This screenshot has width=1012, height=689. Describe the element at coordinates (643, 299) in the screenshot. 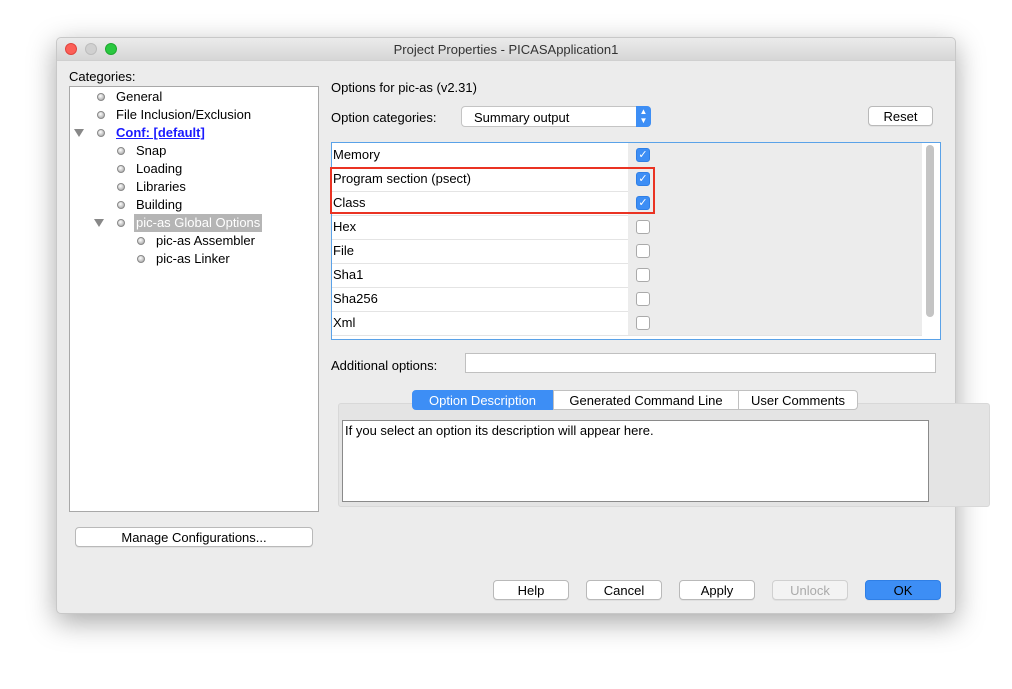

I see `sha256-checkbox` at that location.